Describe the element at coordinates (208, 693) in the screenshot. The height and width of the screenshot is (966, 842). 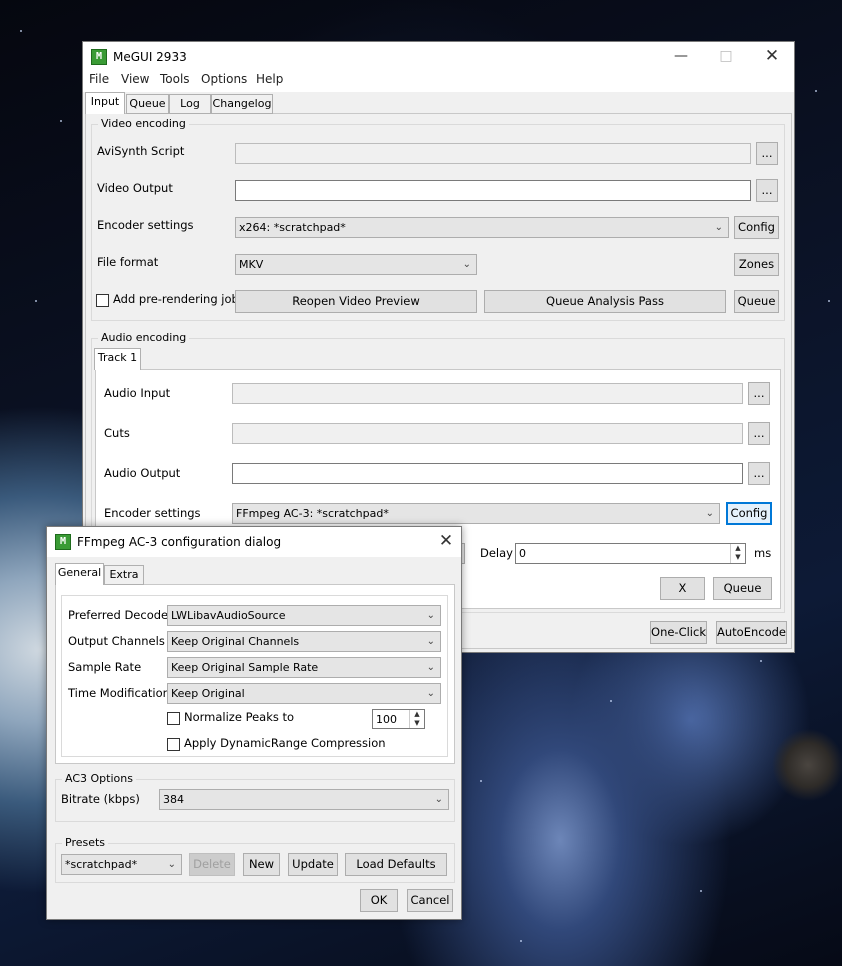
I see `time-modification-value: Keep Original` at that location.